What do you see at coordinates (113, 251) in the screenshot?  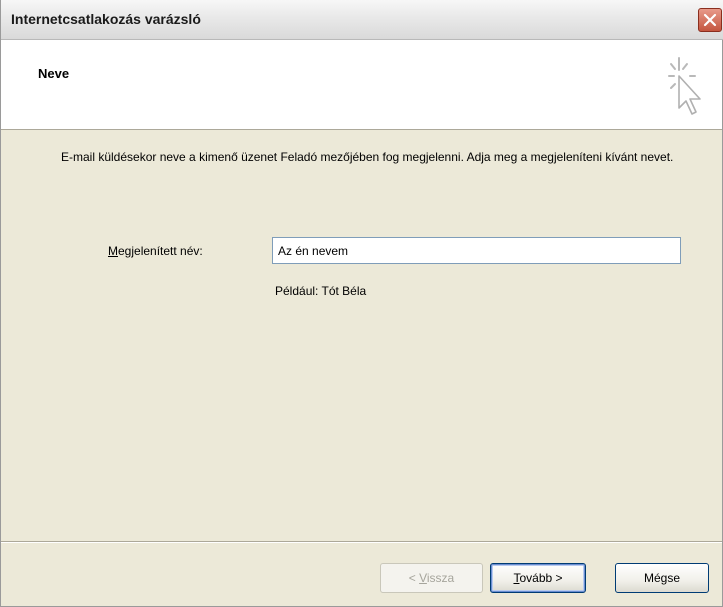 I see `display-name-label-accel: M` at bounding box center [113, 251].